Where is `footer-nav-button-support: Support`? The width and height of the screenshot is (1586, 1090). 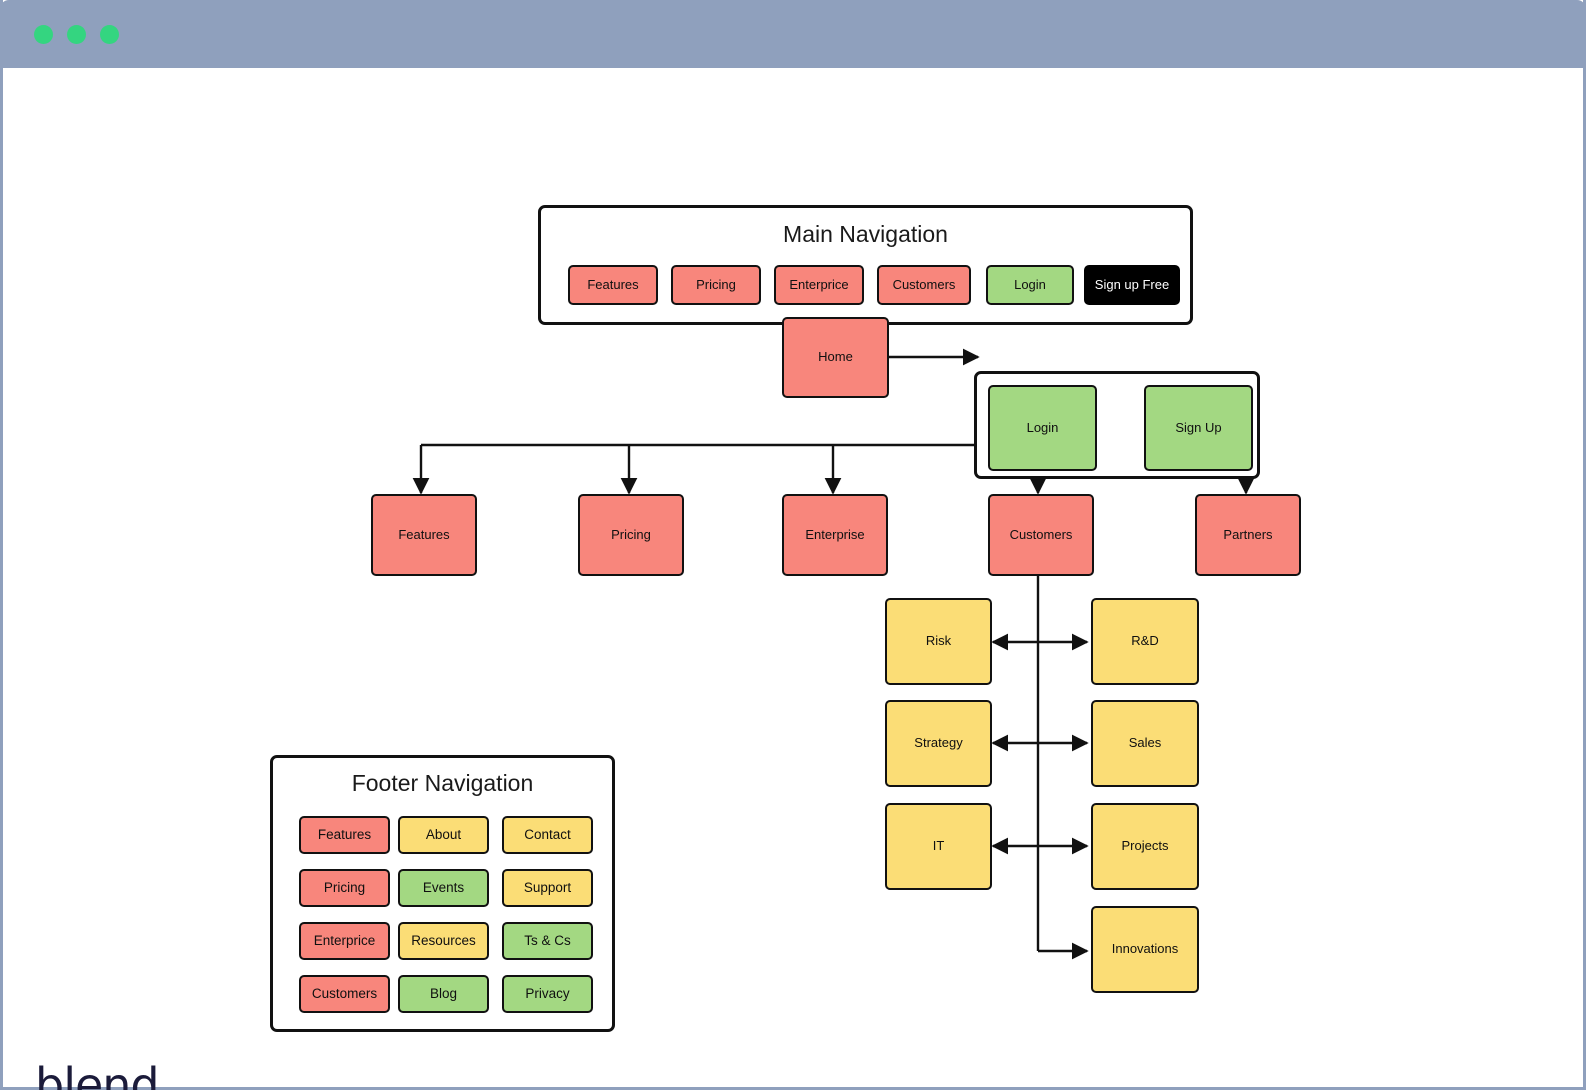 footer-nav-button-support: Support is located at coordinates (547, 888).